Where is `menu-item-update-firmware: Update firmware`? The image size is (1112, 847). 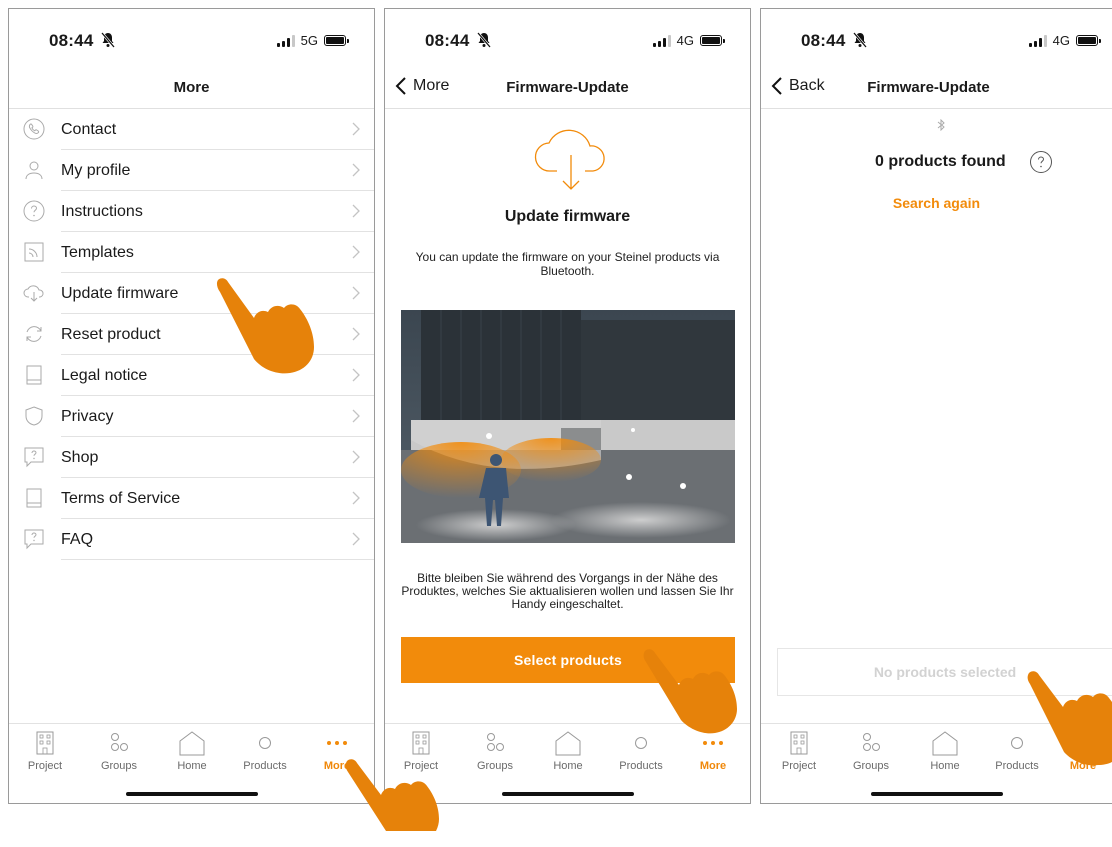
menu-item-update-firmware: Update firmware is located at coordinates (191, 293).